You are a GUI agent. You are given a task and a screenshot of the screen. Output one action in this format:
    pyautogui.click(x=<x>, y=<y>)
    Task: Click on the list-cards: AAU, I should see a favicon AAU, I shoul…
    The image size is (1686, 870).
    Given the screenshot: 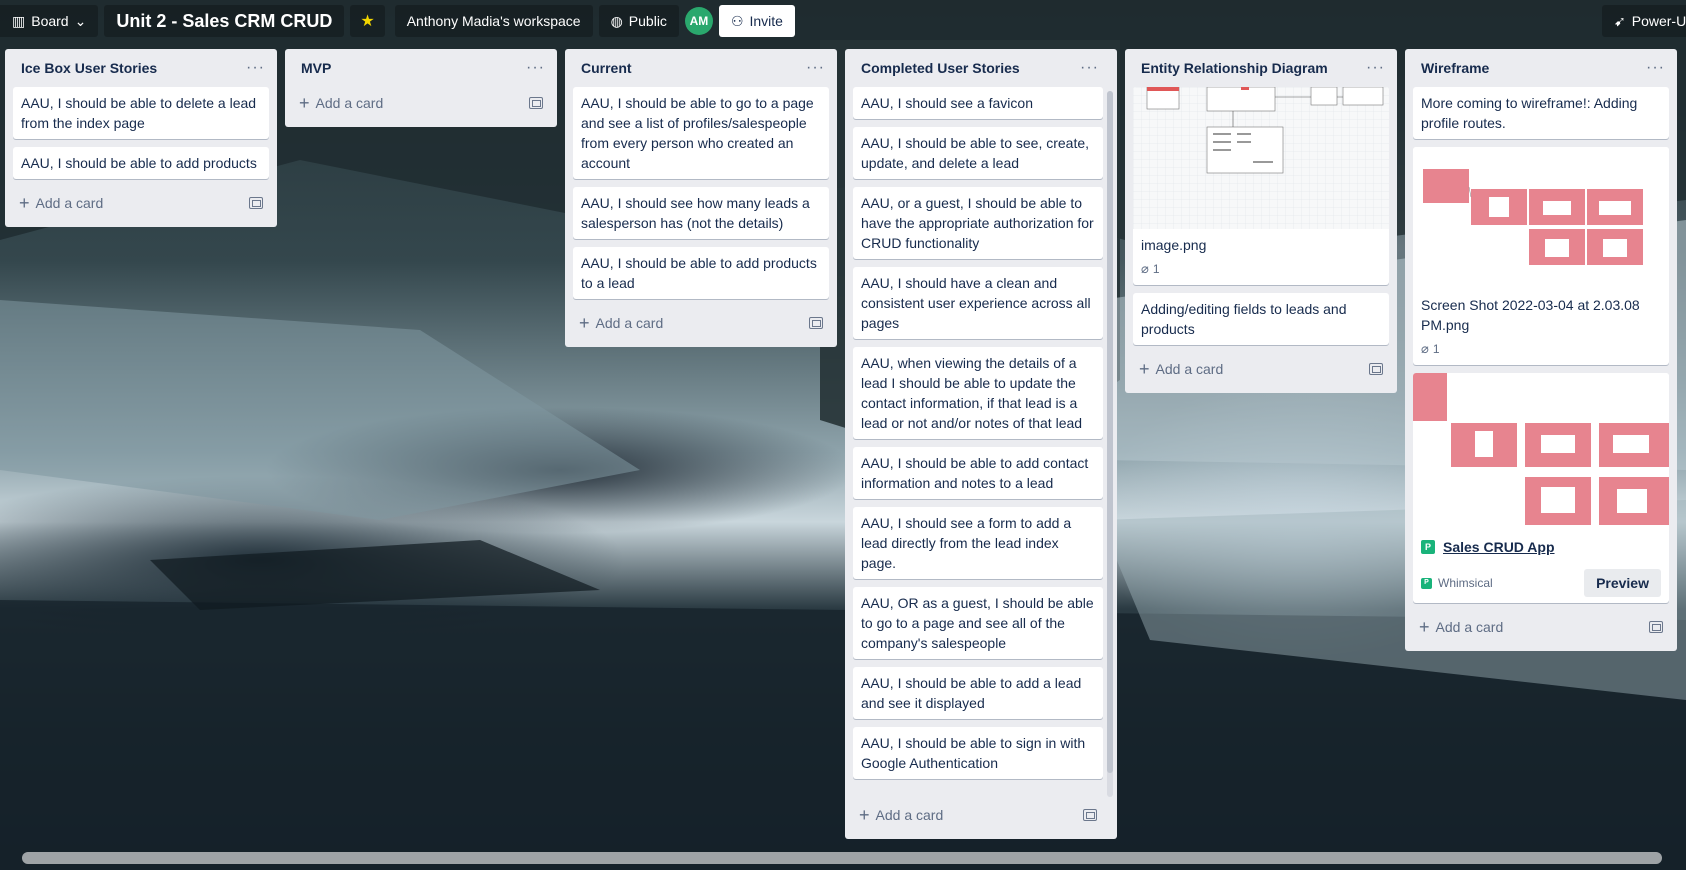 What is the action you would take?
    pyautogui.click(x=978, y=443)
    